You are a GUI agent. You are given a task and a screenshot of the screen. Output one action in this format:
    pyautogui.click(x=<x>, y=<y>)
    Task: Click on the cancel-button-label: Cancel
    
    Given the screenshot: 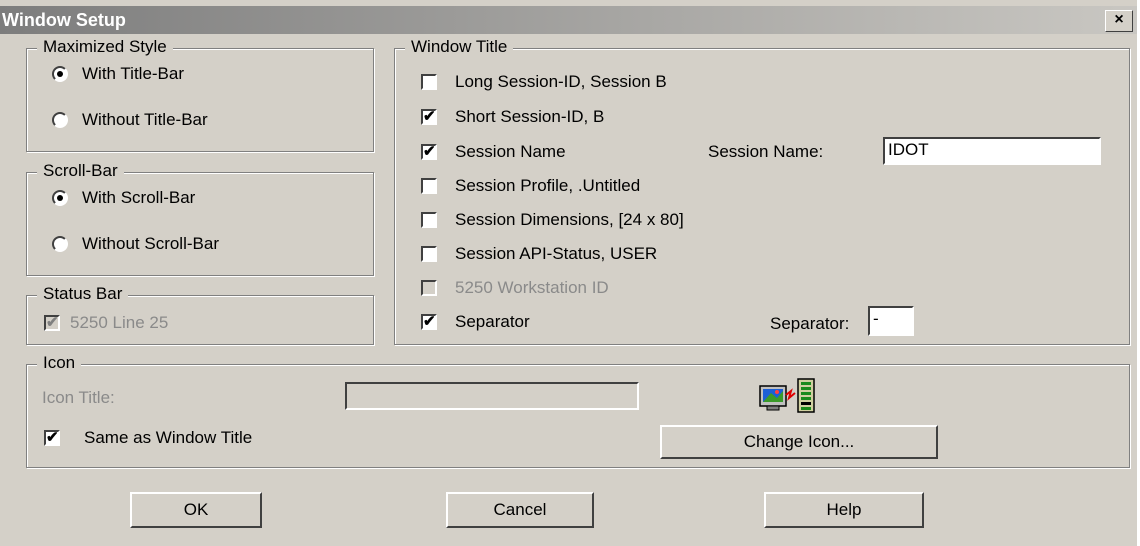 What is the action you would take?
    pyautogui.click(x=520, y=509)
    